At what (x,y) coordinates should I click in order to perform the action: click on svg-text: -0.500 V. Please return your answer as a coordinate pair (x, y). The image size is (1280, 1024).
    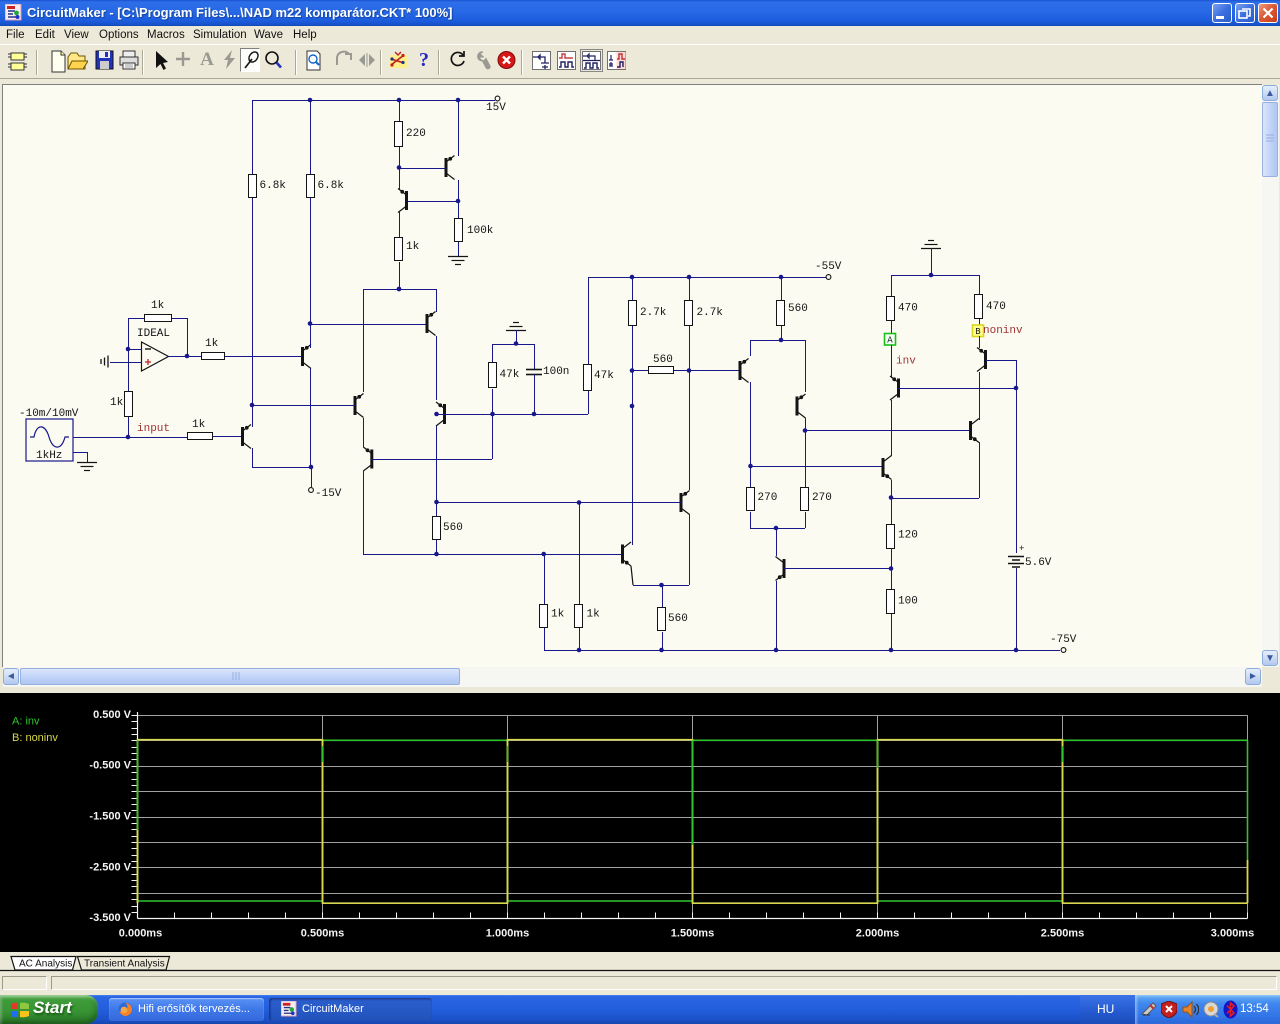
    Looking at the image, I should click on (110, 766).